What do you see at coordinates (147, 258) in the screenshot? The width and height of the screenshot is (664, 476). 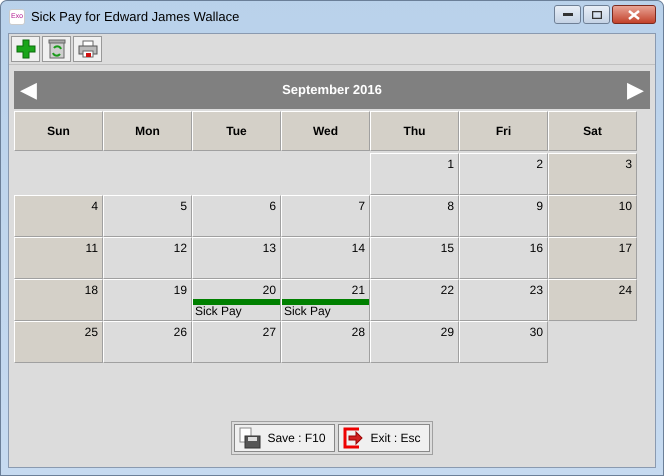 I see `day-cell: 12` at bounding box center [147, 258].